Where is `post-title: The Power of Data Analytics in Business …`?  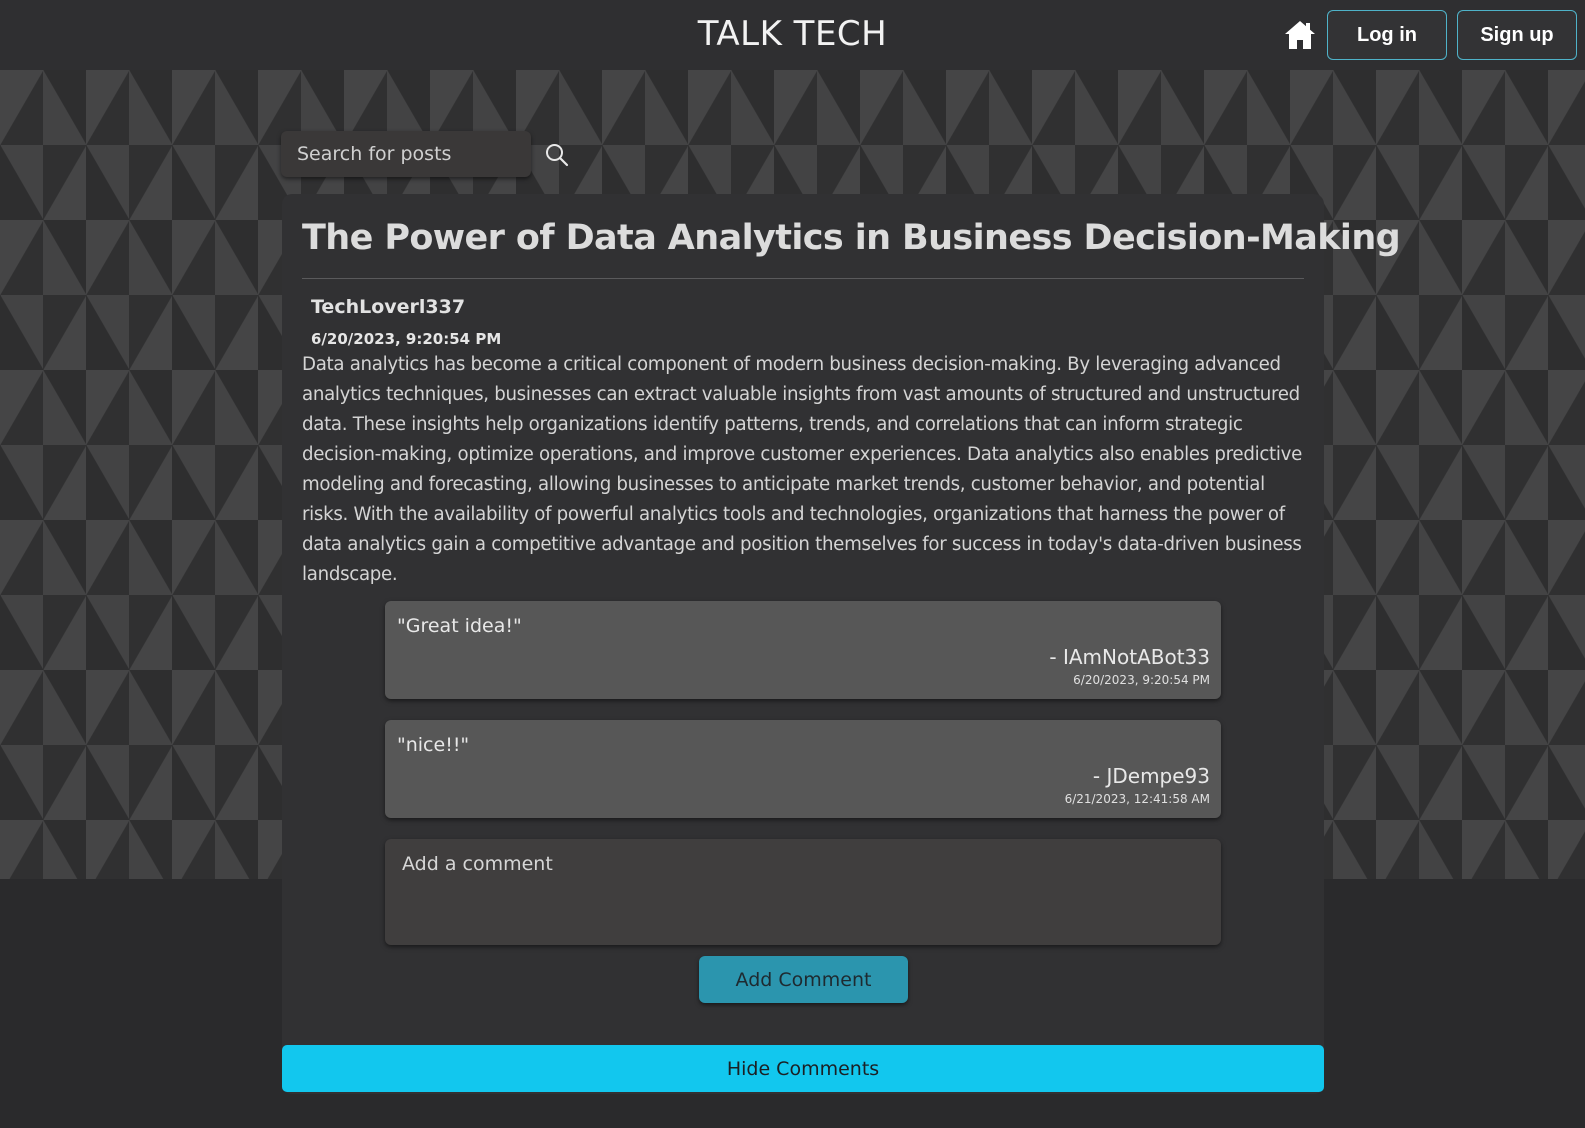 post-title: The Power of Data Analytics in Business … is located at coordinates (851, 238).